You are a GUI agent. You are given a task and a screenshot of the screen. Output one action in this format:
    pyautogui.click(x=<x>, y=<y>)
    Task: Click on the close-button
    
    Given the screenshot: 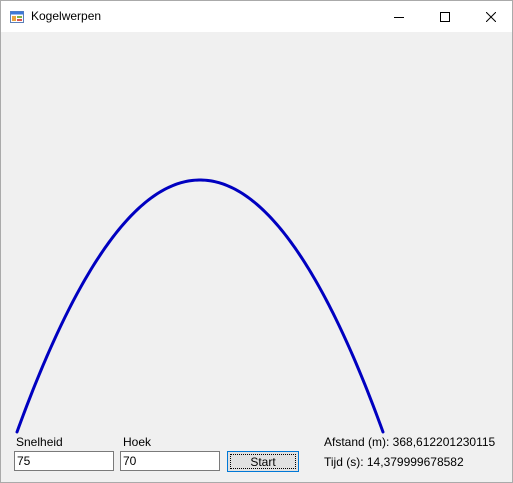 What is the action you would take?
    pyautogui.click(x=490, y=16)
    